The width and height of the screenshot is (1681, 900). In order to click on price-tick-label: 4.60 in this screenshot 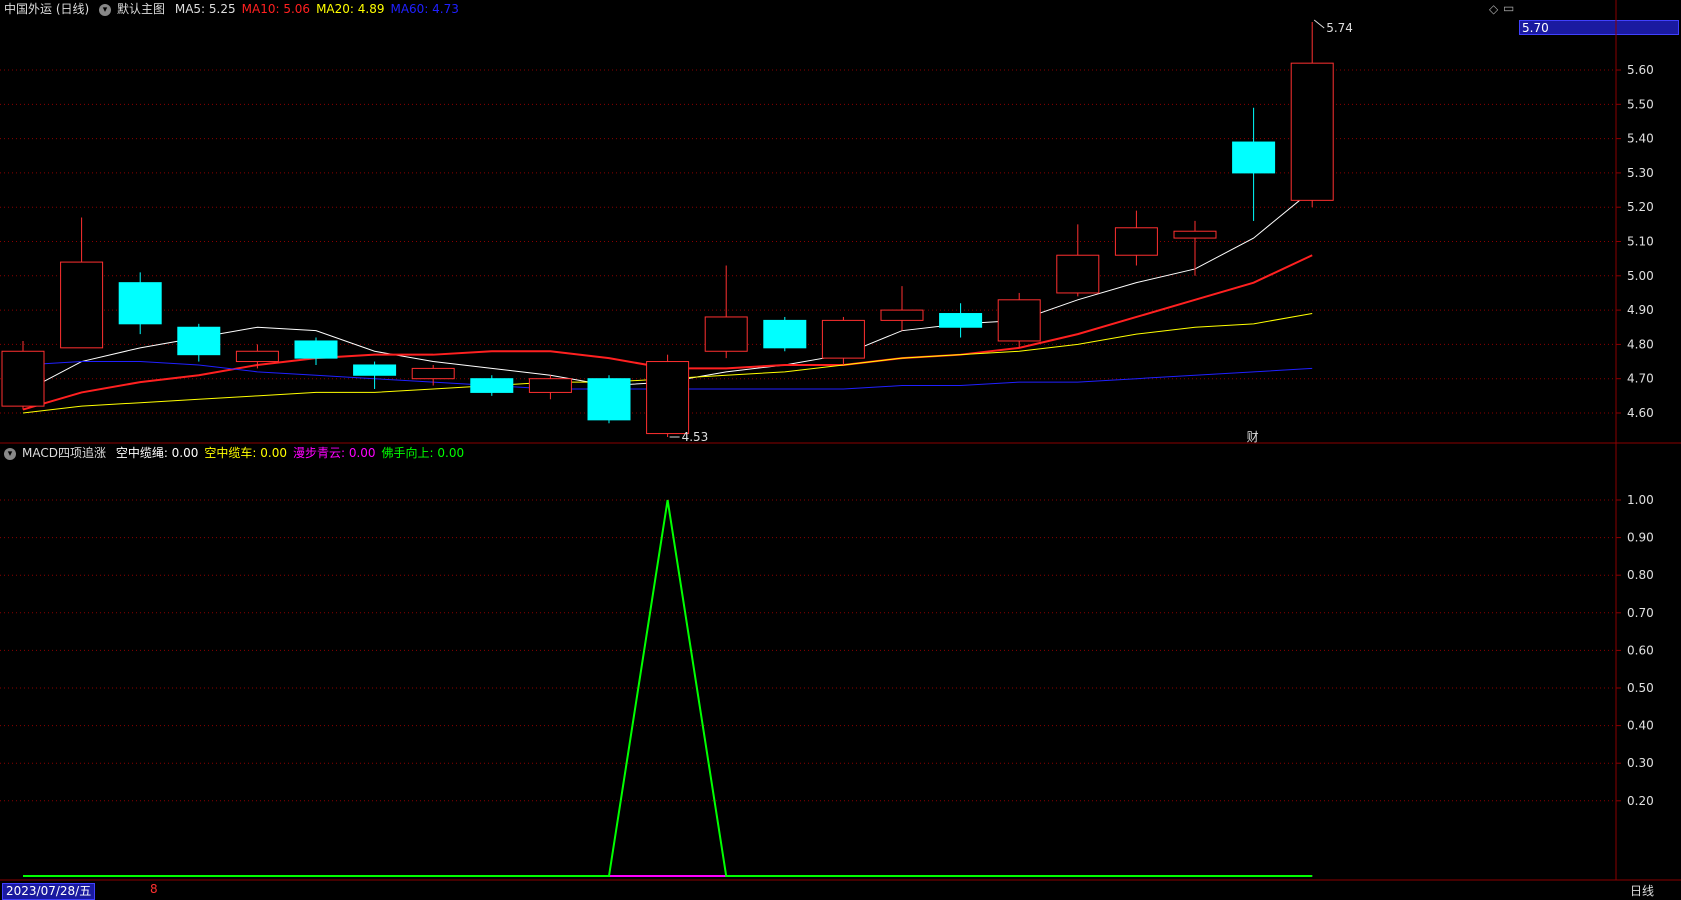, I will do `click(1640, 413)`.